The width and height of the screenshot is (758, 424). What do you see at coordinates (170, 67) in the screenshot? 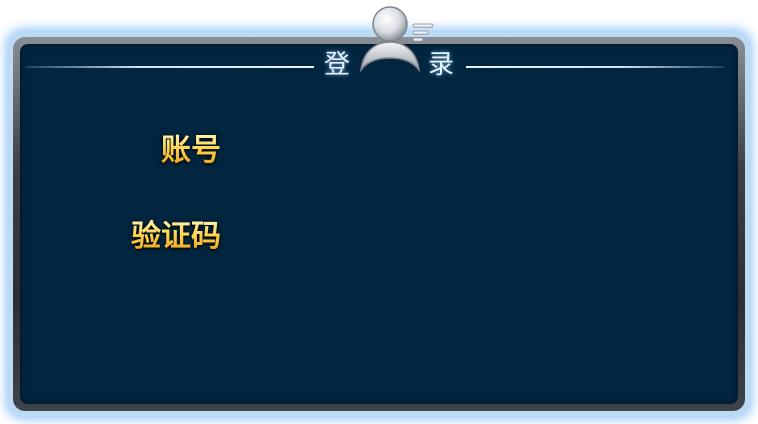
I see `title-divider-left` at bounding box center [170, 67].